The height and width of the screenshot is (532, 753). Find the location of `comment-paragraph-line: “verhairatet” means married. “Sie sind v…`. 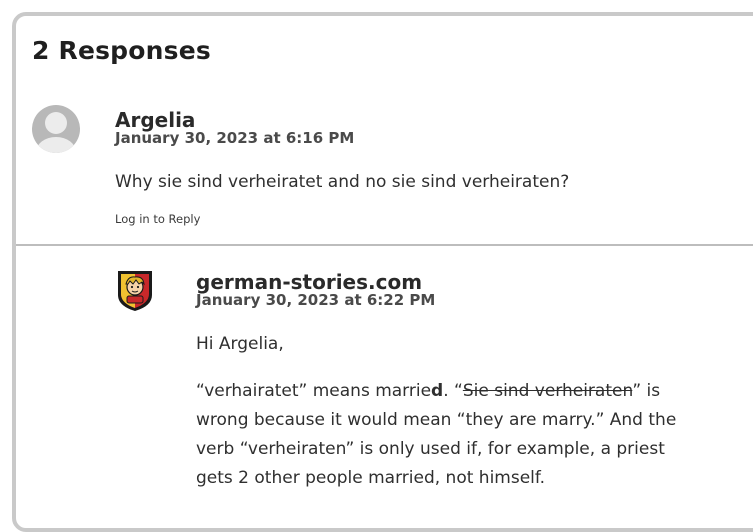

comment-paragraph-line: “verhairatet” means married. “Sie sind v… is located at coordinates (428, 391).